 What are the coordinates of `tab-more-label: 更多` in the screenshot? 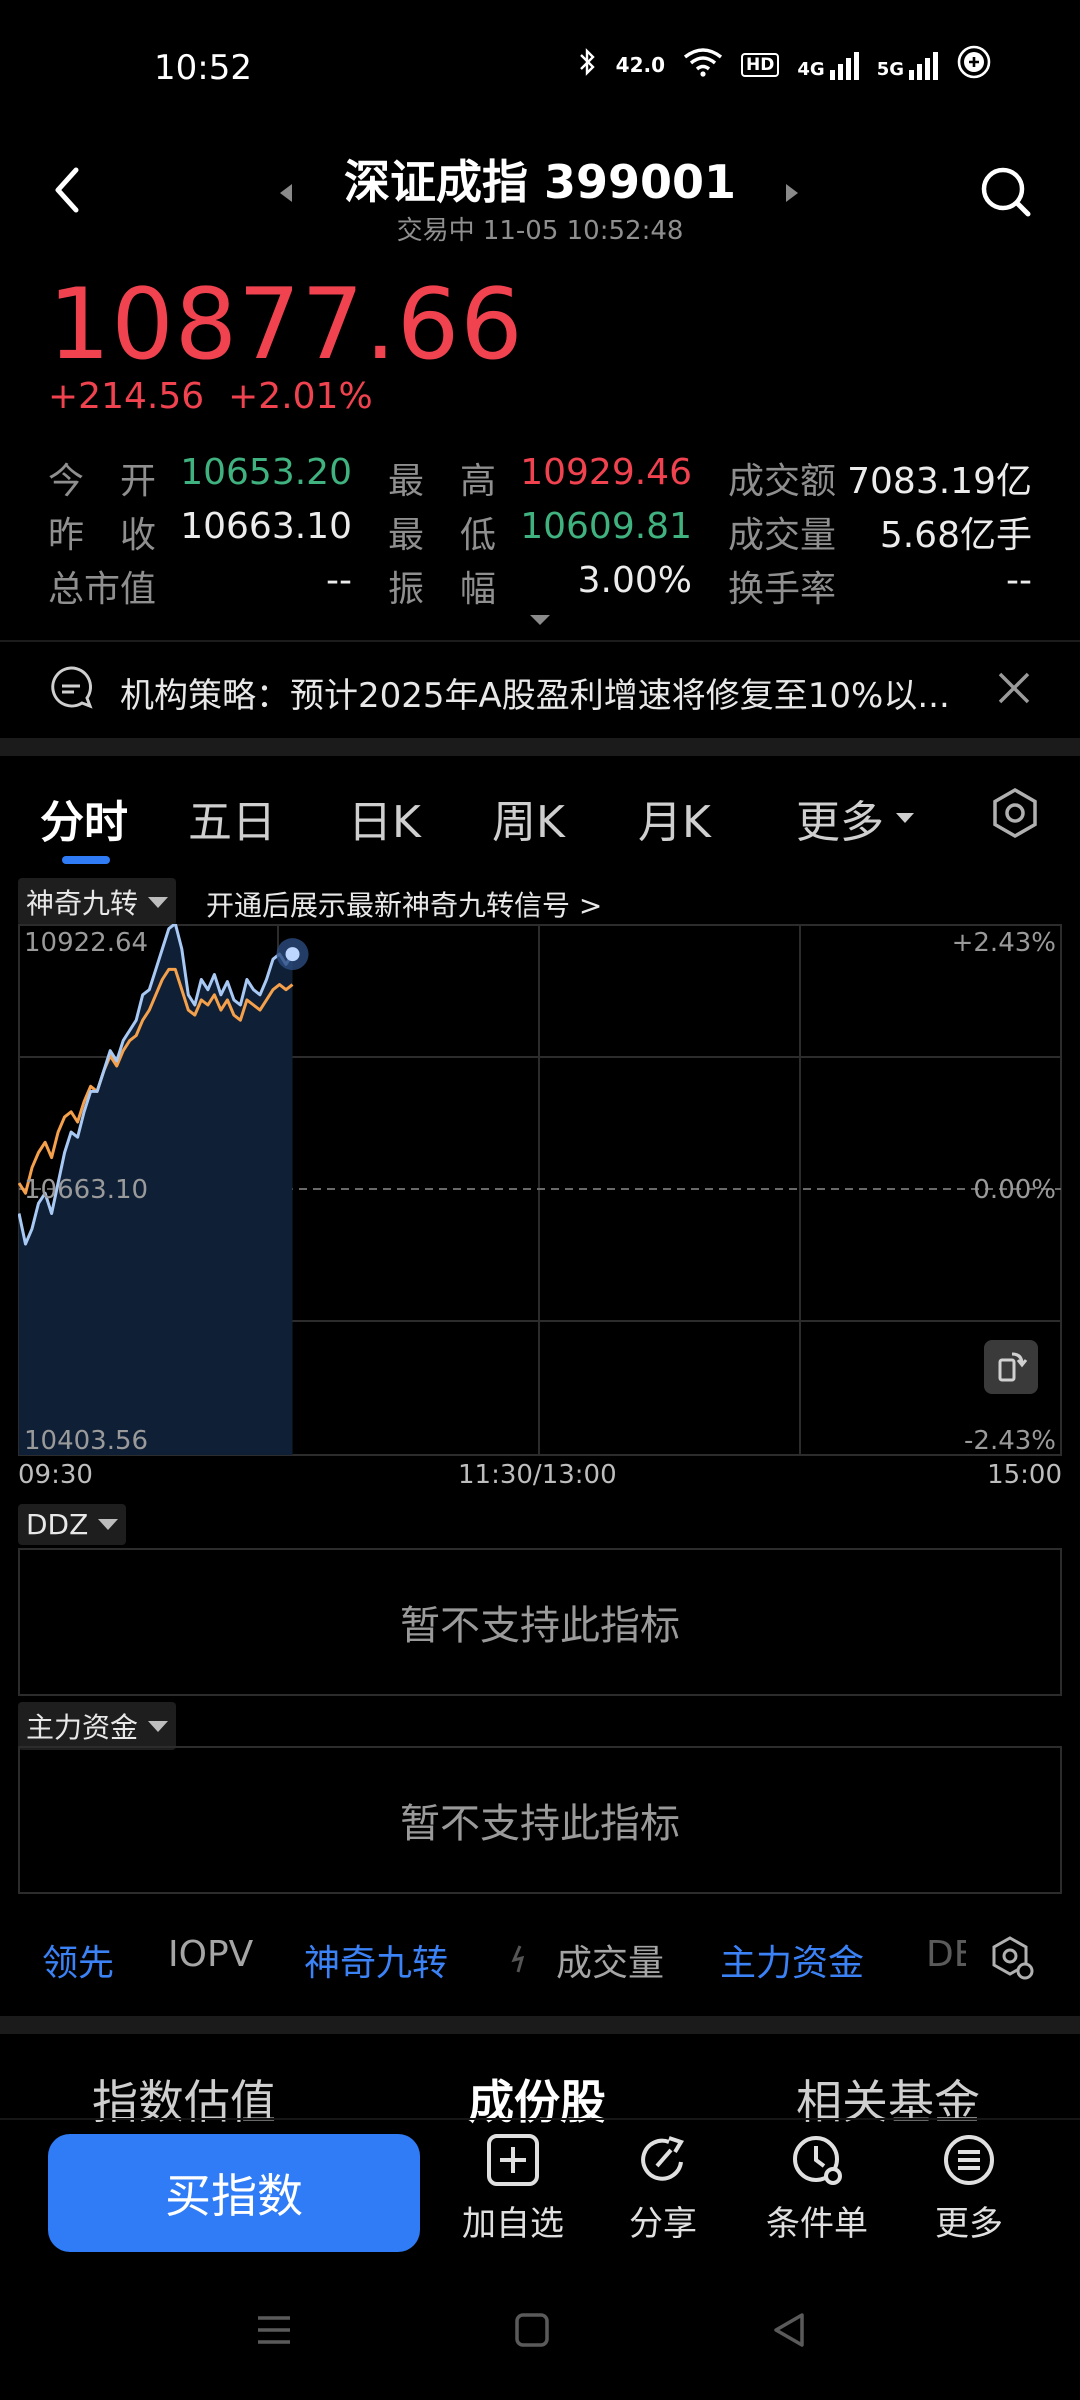 It's located at (840, 822).